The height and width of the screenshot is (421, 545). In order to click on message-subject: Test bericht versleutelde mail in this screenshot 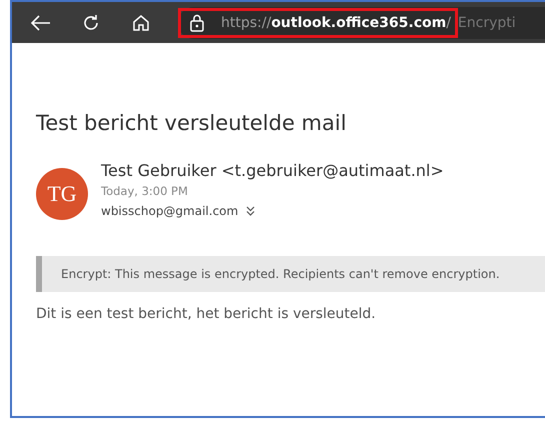, I will do `click(192, 123)`.